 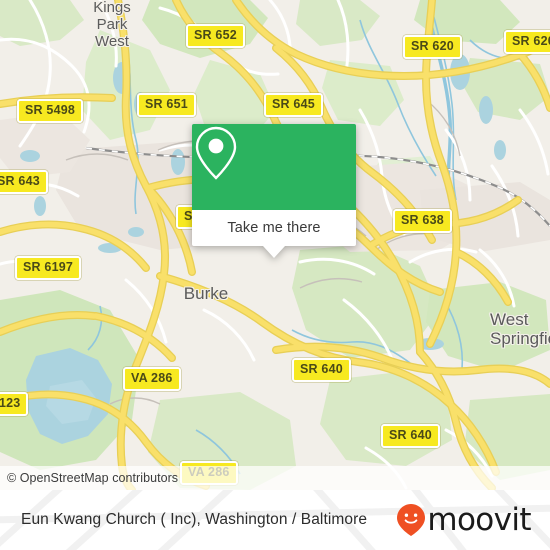 I want to click on osm-attribution-text: © OpenStreetMap contributors, so click(x=89, y=478).